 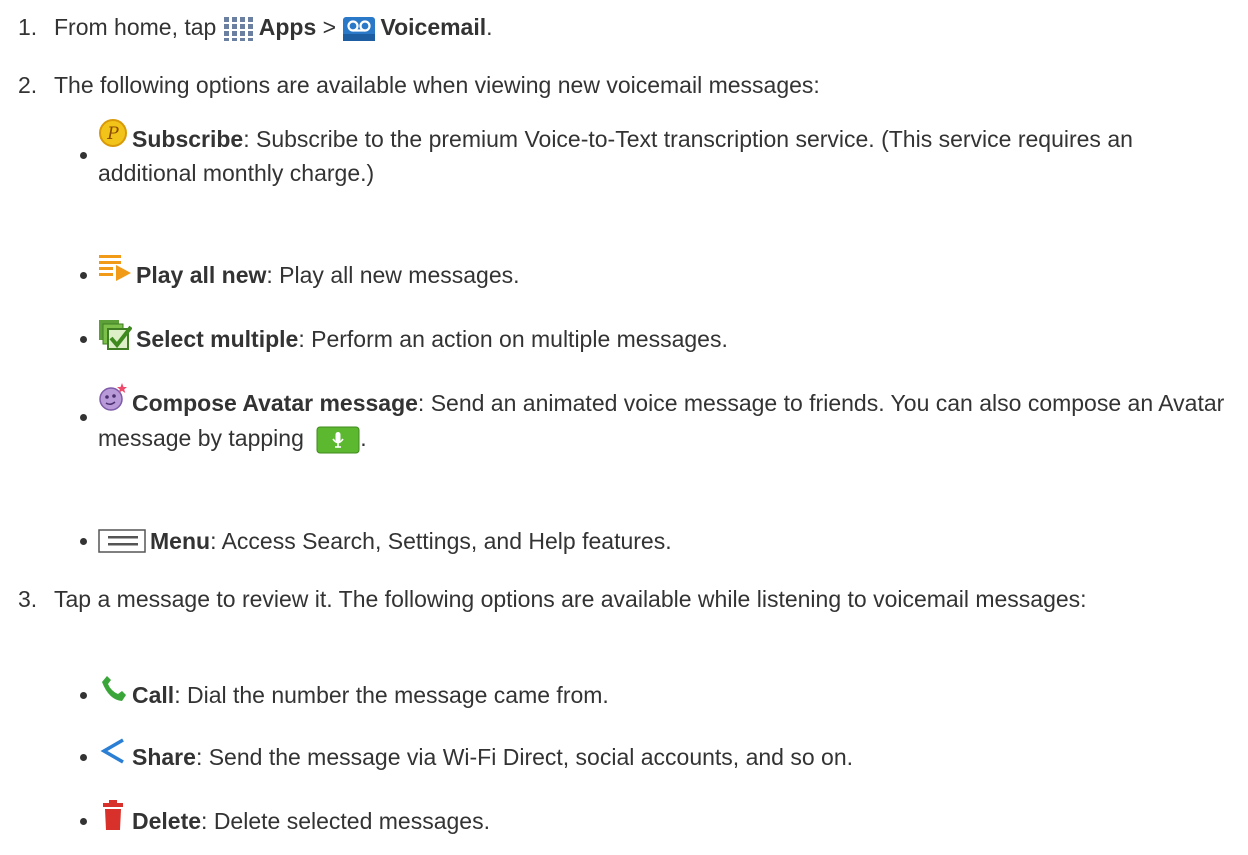 What do you see at coordinates (634, 27) in the screenshot?
I see `step-text: From home, tap Apps > Voicemail.` at bounding box center [634, 27].